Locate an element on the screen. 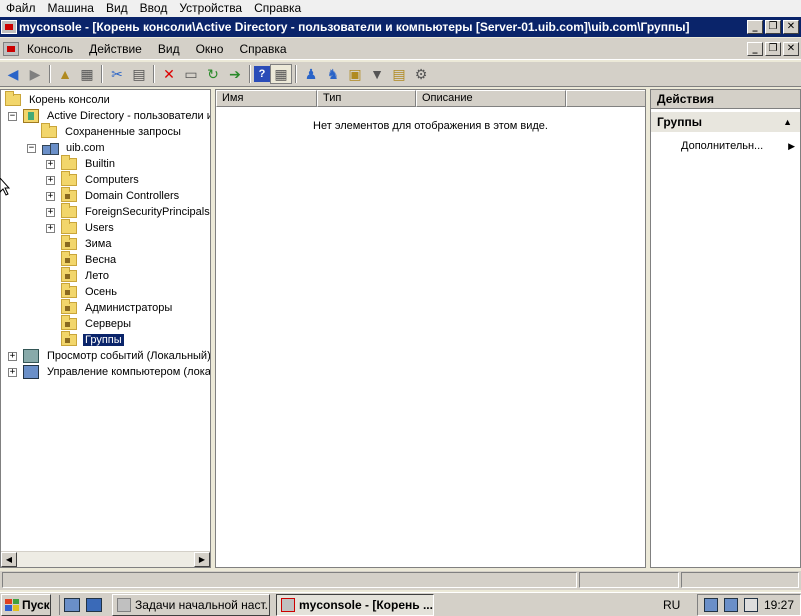 The height and width of the screenshot is (616, 801). system-tray: 19:27 is located at coordinates (748, 605).